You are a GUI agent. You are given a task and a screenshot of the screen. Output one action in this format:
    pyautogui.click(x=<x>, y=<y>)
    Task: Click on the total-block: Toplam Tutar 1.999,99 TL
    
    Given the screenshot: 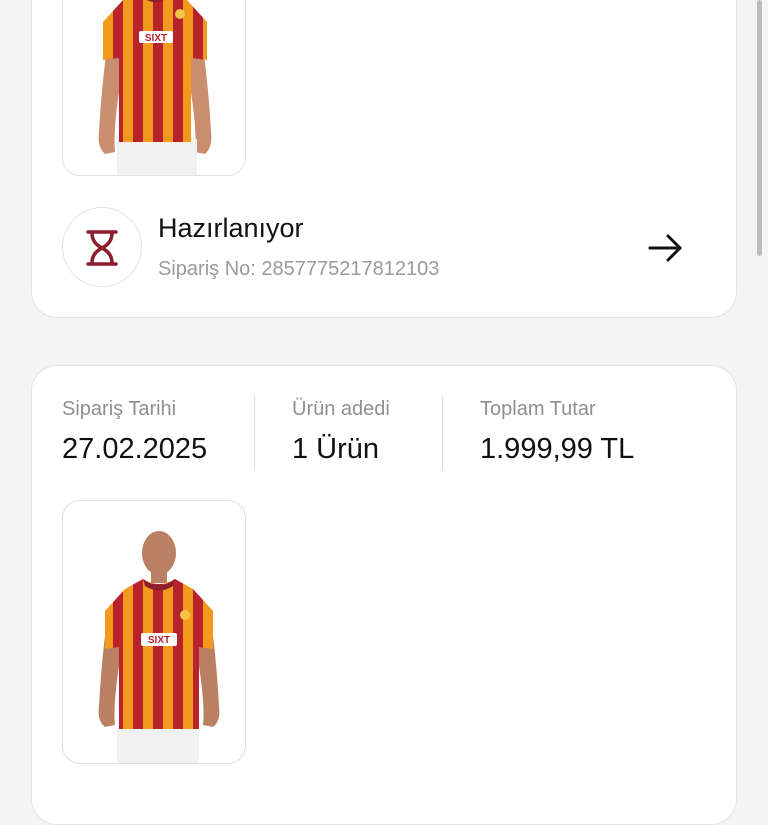 What is the action you would take?
    pyautogui.click(x=557, y=432)
    